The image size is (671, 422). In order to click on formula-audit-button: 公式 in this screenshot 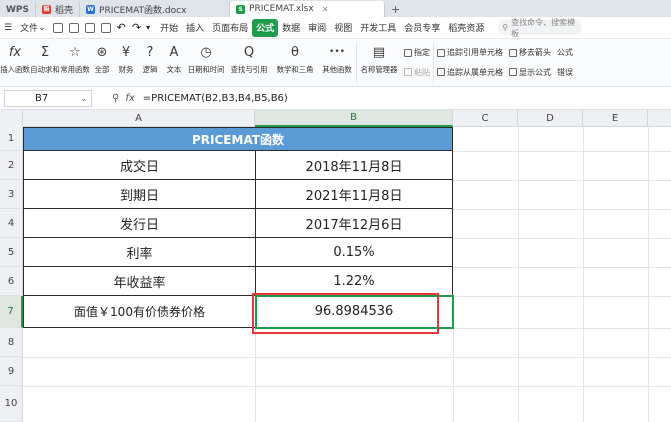, I will do `click(565, 52)`.